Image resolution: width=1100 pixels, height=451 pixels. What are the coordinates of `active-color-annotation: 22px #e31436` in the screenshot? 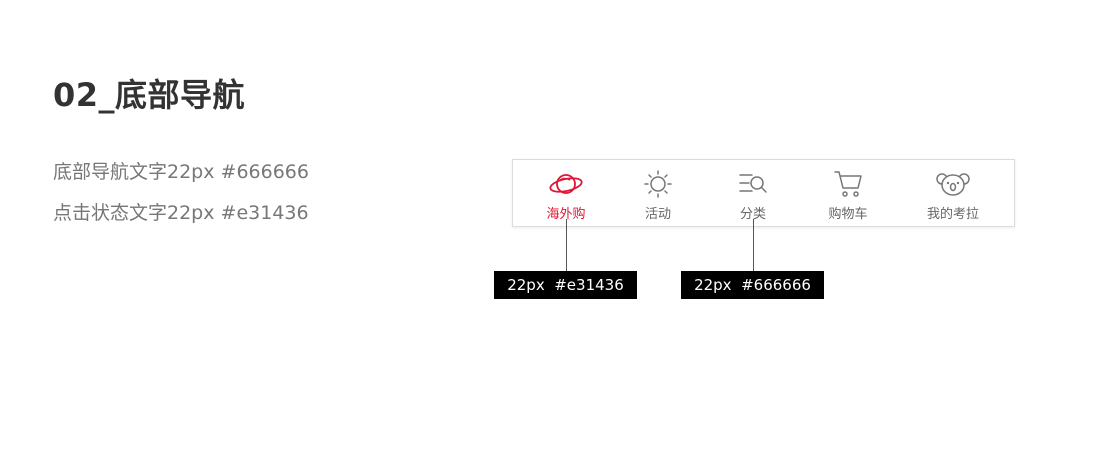 It's located at (565, 285).